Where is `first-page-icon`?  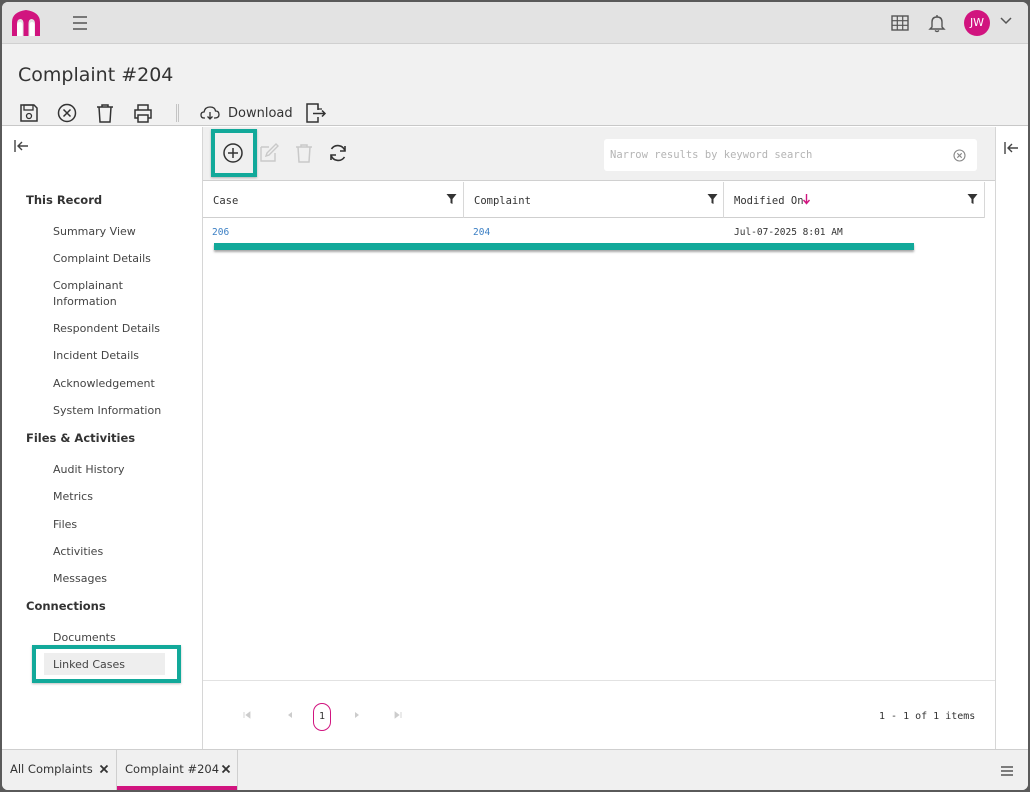 first-page-icon is located at coordinates (247, 715).